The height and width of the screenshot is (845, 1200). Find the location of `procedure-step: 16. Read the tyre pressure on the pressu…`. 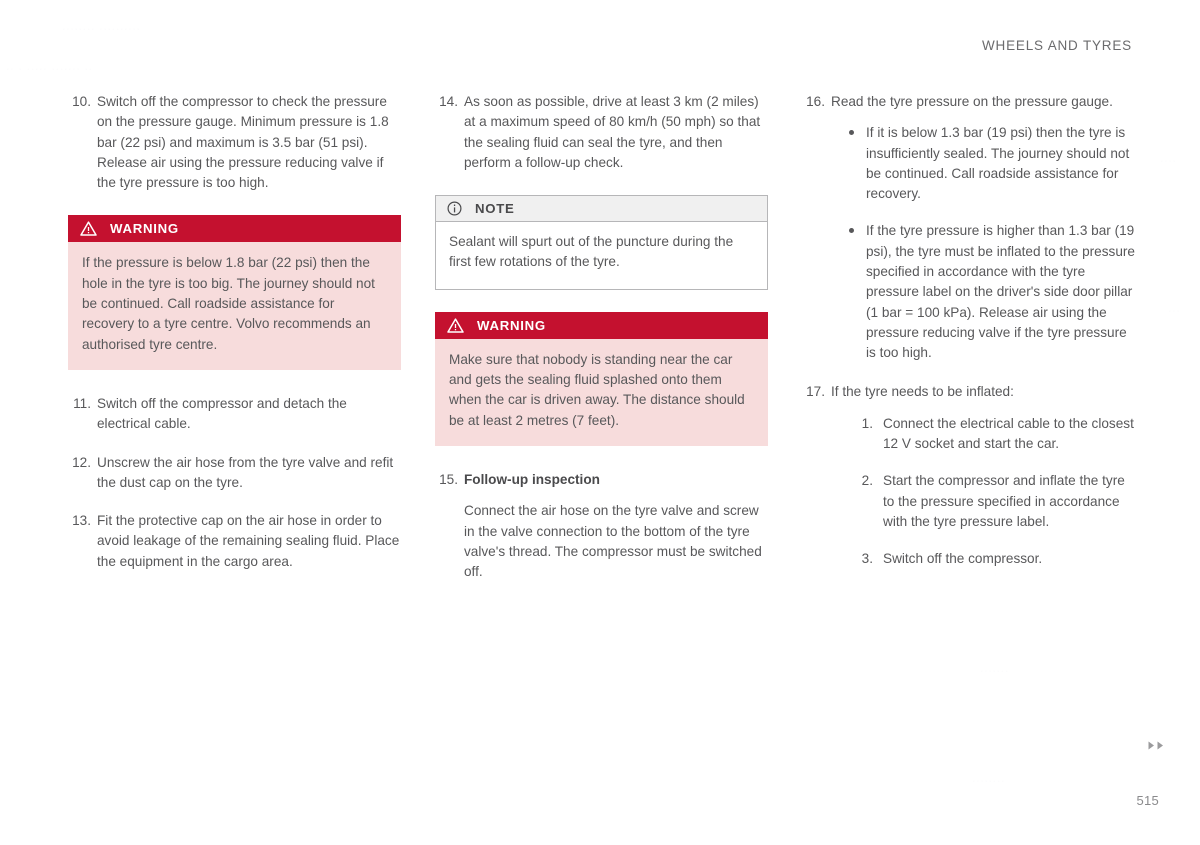

procedure-step: 16. Read the tyre pressure on the pressu… is located at coordinates (968, 228).